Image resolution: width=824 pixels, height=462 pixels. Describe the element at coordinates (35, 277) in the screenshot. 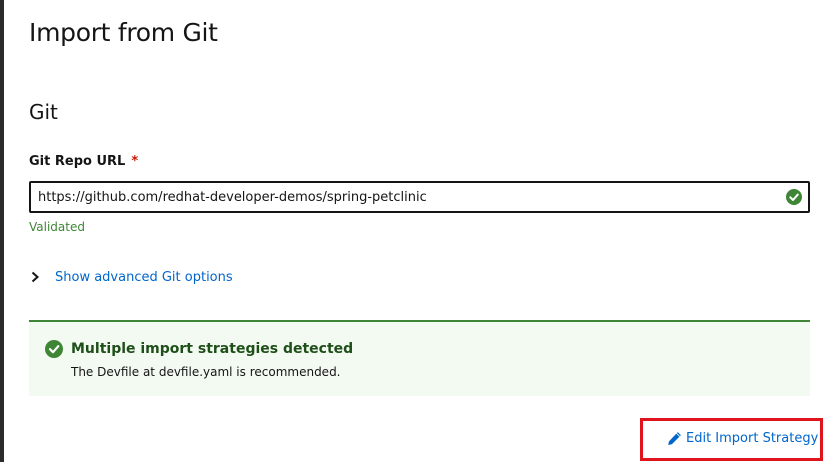

I see `chevron-right-icon` at that location.